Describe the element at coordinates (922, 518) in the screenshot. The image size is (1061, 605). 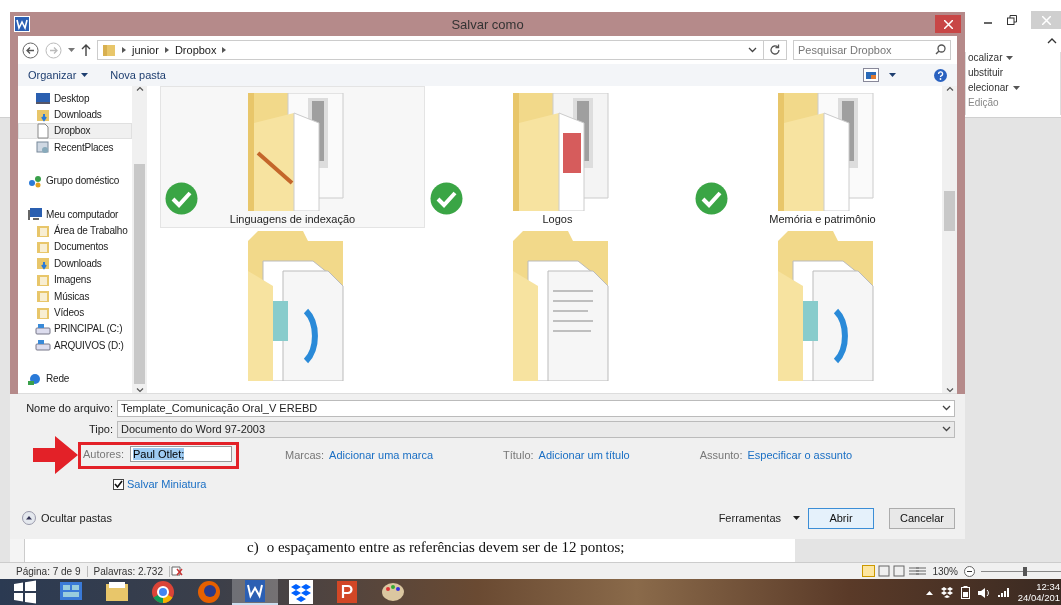
I see `cancel-button: Cancelar` at that location.